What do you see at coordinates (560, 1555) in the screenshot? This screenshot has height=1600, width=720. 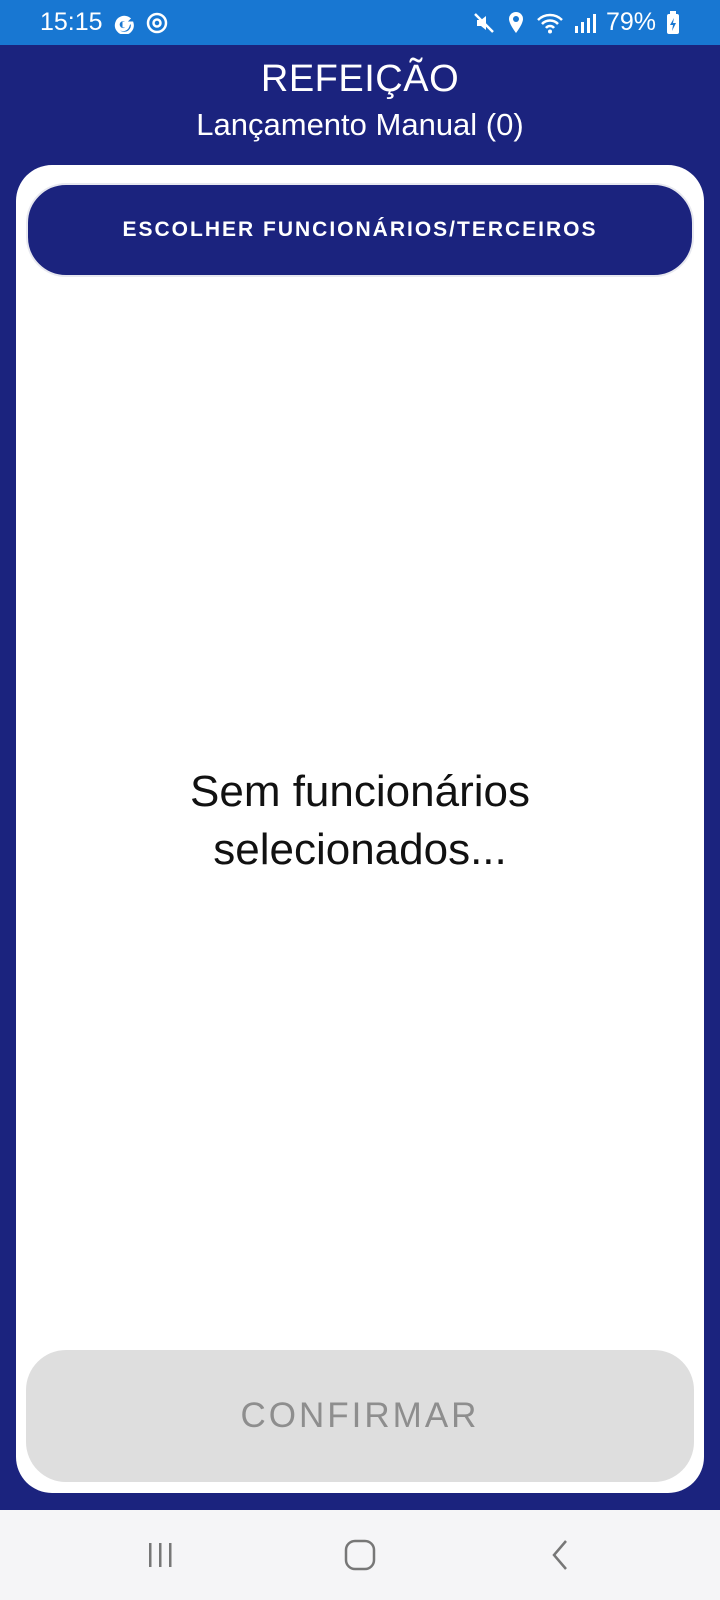 I see `back-icon` at bounding box center [560, 1555].